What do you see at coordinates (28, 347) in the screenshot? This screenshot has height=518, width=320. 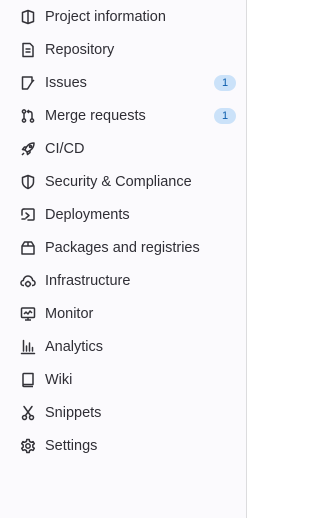 I see `chart-icon` at bounding box center [28, 347].